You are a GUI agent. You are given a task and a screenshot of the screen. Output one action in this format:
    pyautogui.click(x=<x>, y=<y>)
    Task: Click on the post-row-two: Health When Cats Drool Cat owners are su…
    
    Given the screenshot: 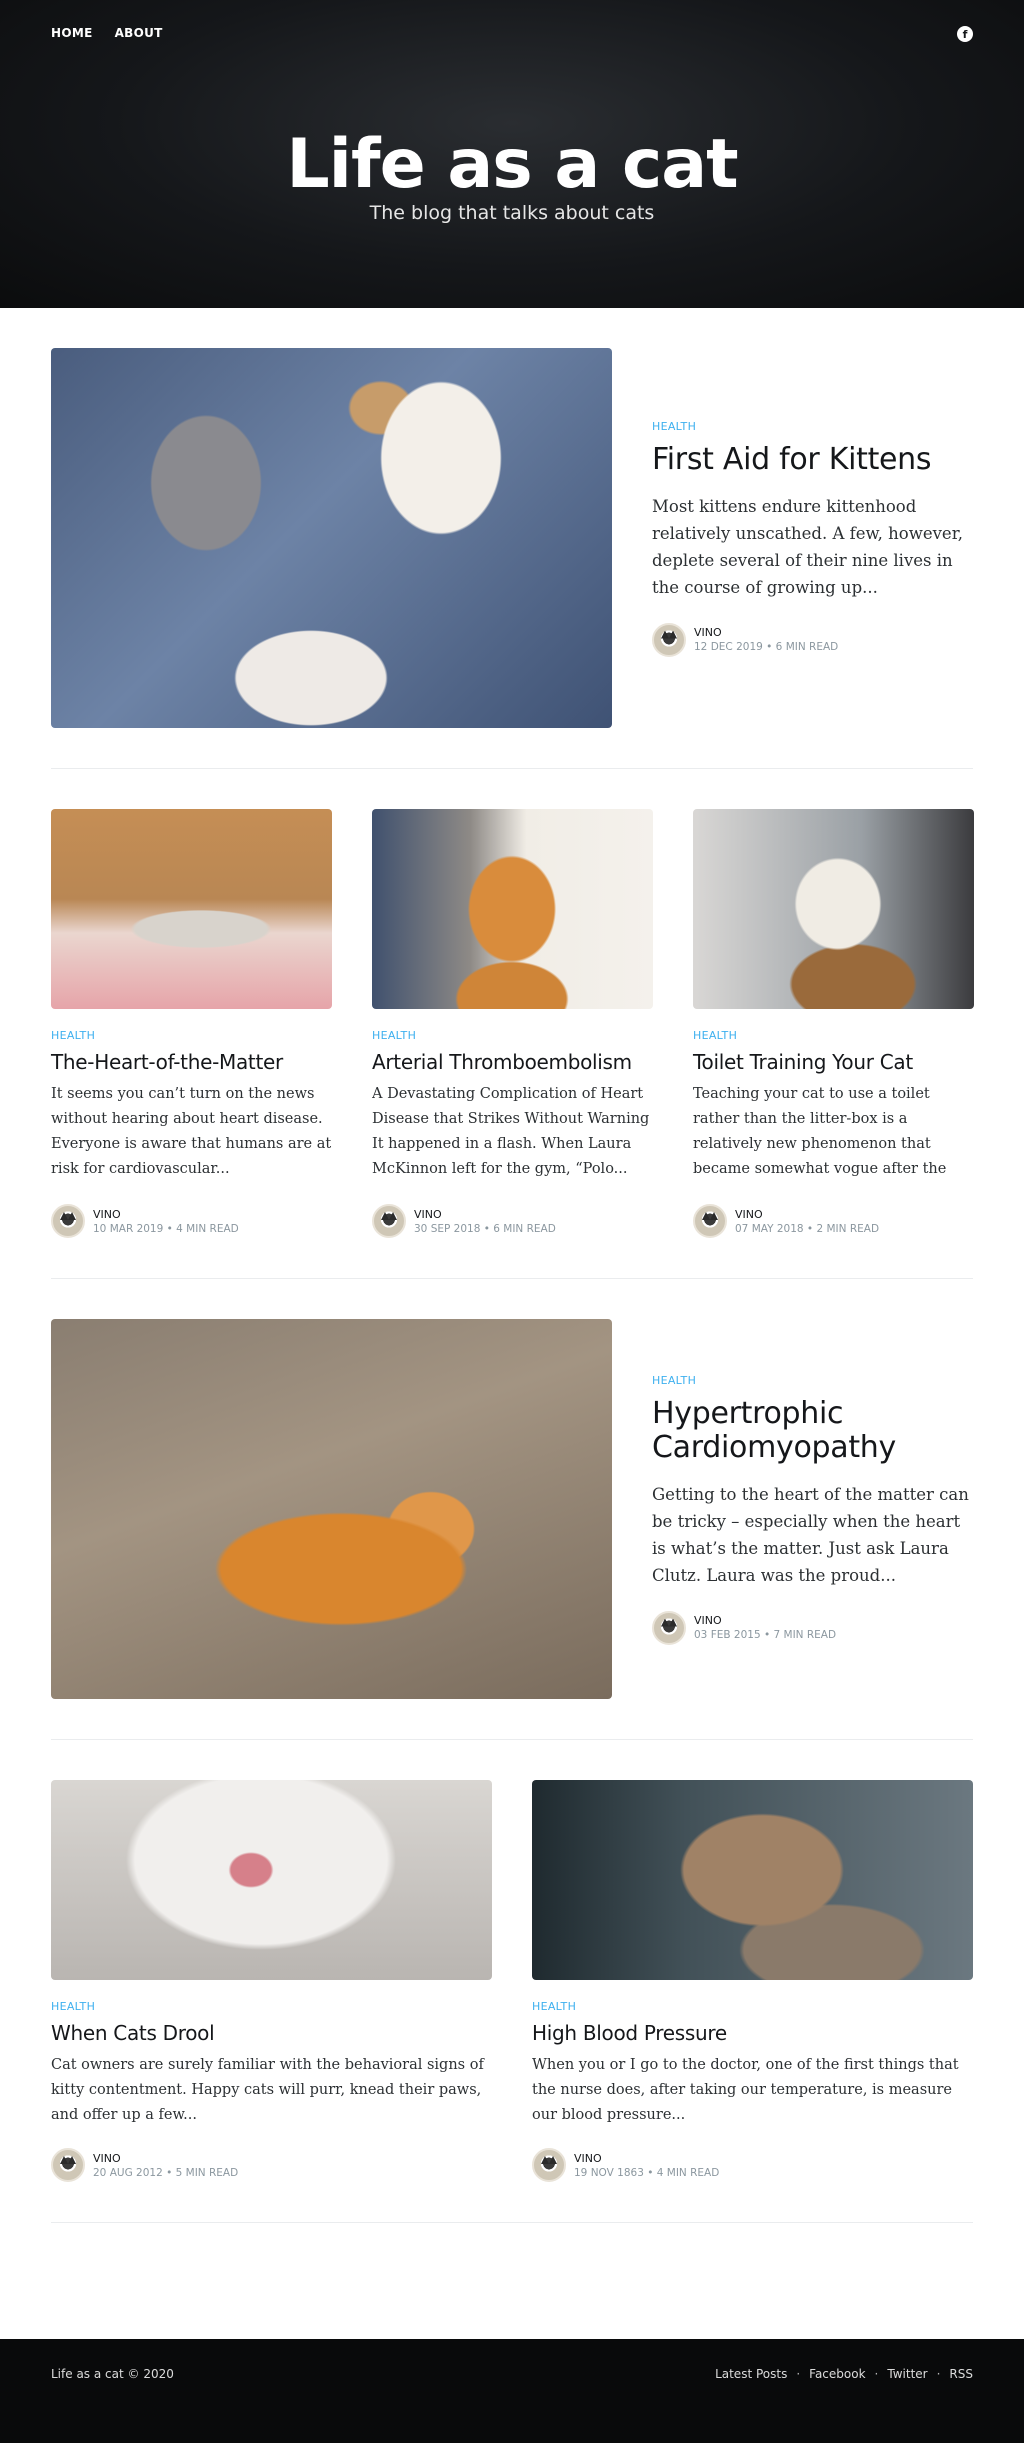 What is the action you would take?
    pyautogui.click(x=512, y=1981)
    